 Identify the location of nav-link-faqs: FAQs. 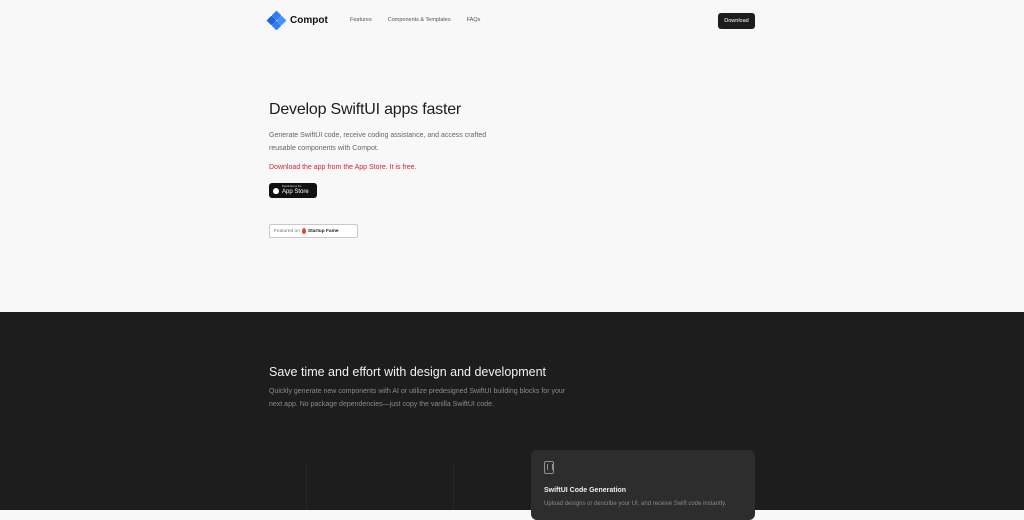
(474, 20).